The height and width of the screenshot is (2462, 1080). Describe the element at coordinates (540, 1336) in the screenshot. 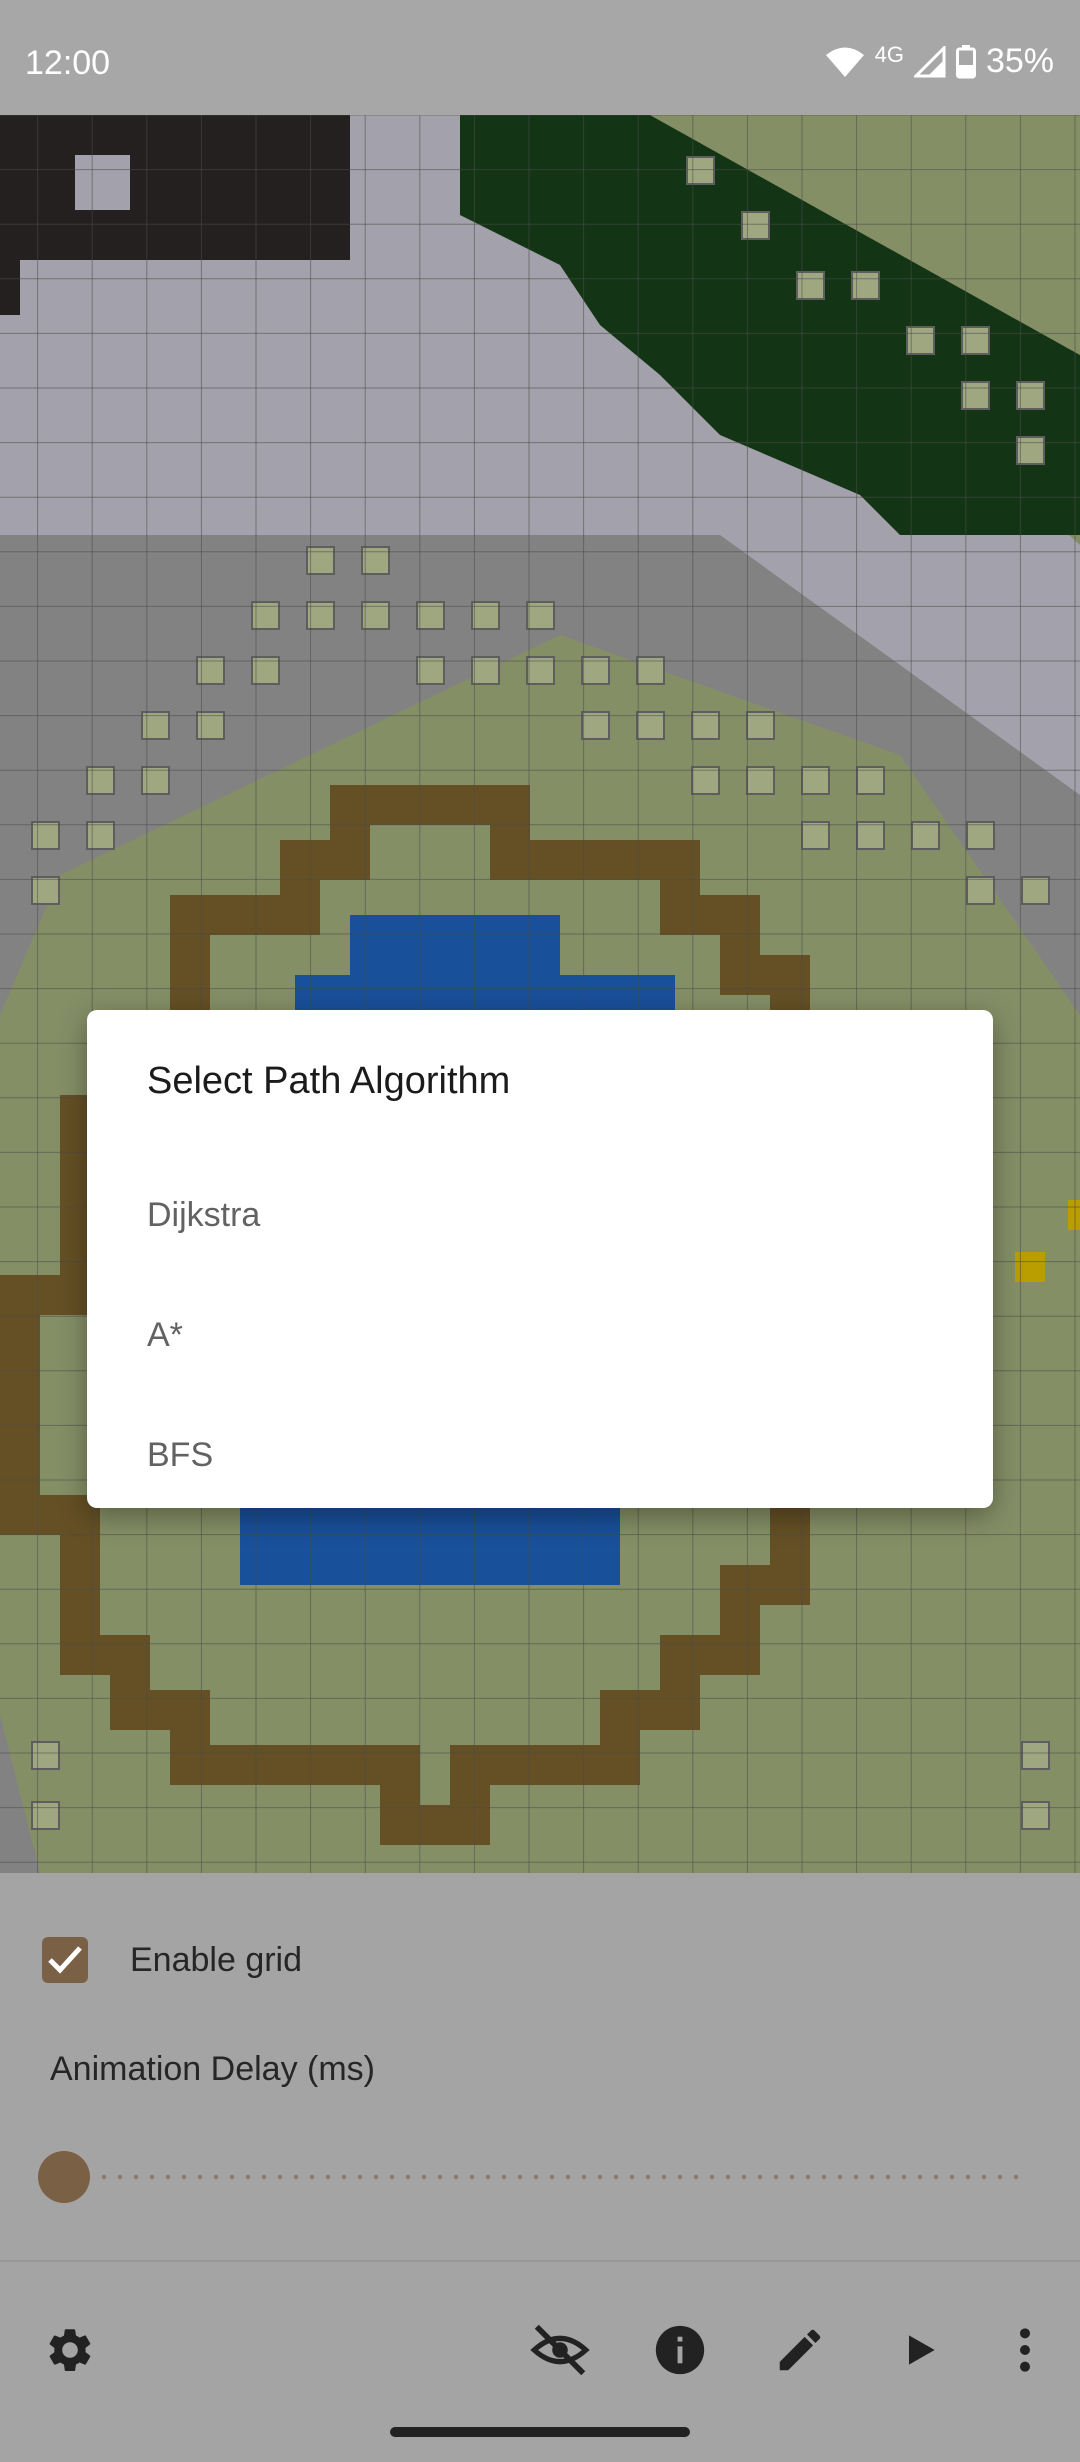

I see `option-a-star: A*` at that location.